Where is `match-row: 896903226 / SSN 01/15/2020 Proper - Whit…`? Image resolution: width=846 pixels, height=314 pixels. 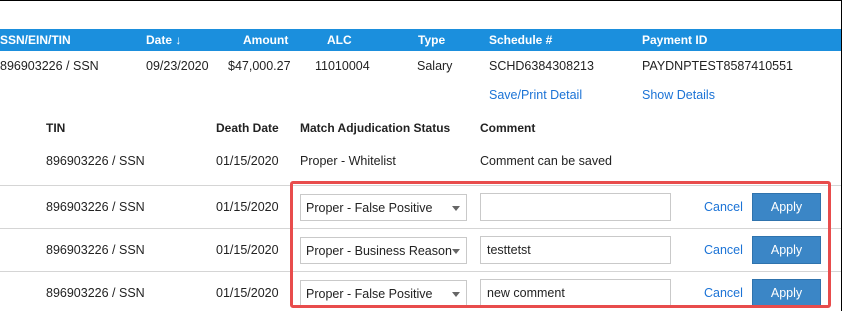
match-row: 896903226 / SSN 01/15/2020 Proper - Whit… is located at coordinates (420, 161).